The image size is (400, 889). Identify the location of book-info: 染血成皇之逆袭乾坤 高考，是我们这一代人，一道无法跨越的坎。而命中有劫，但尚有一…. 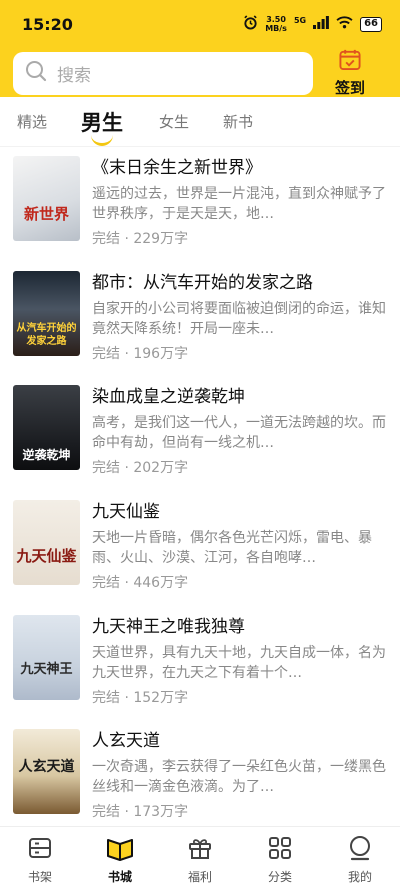
(240, 437).